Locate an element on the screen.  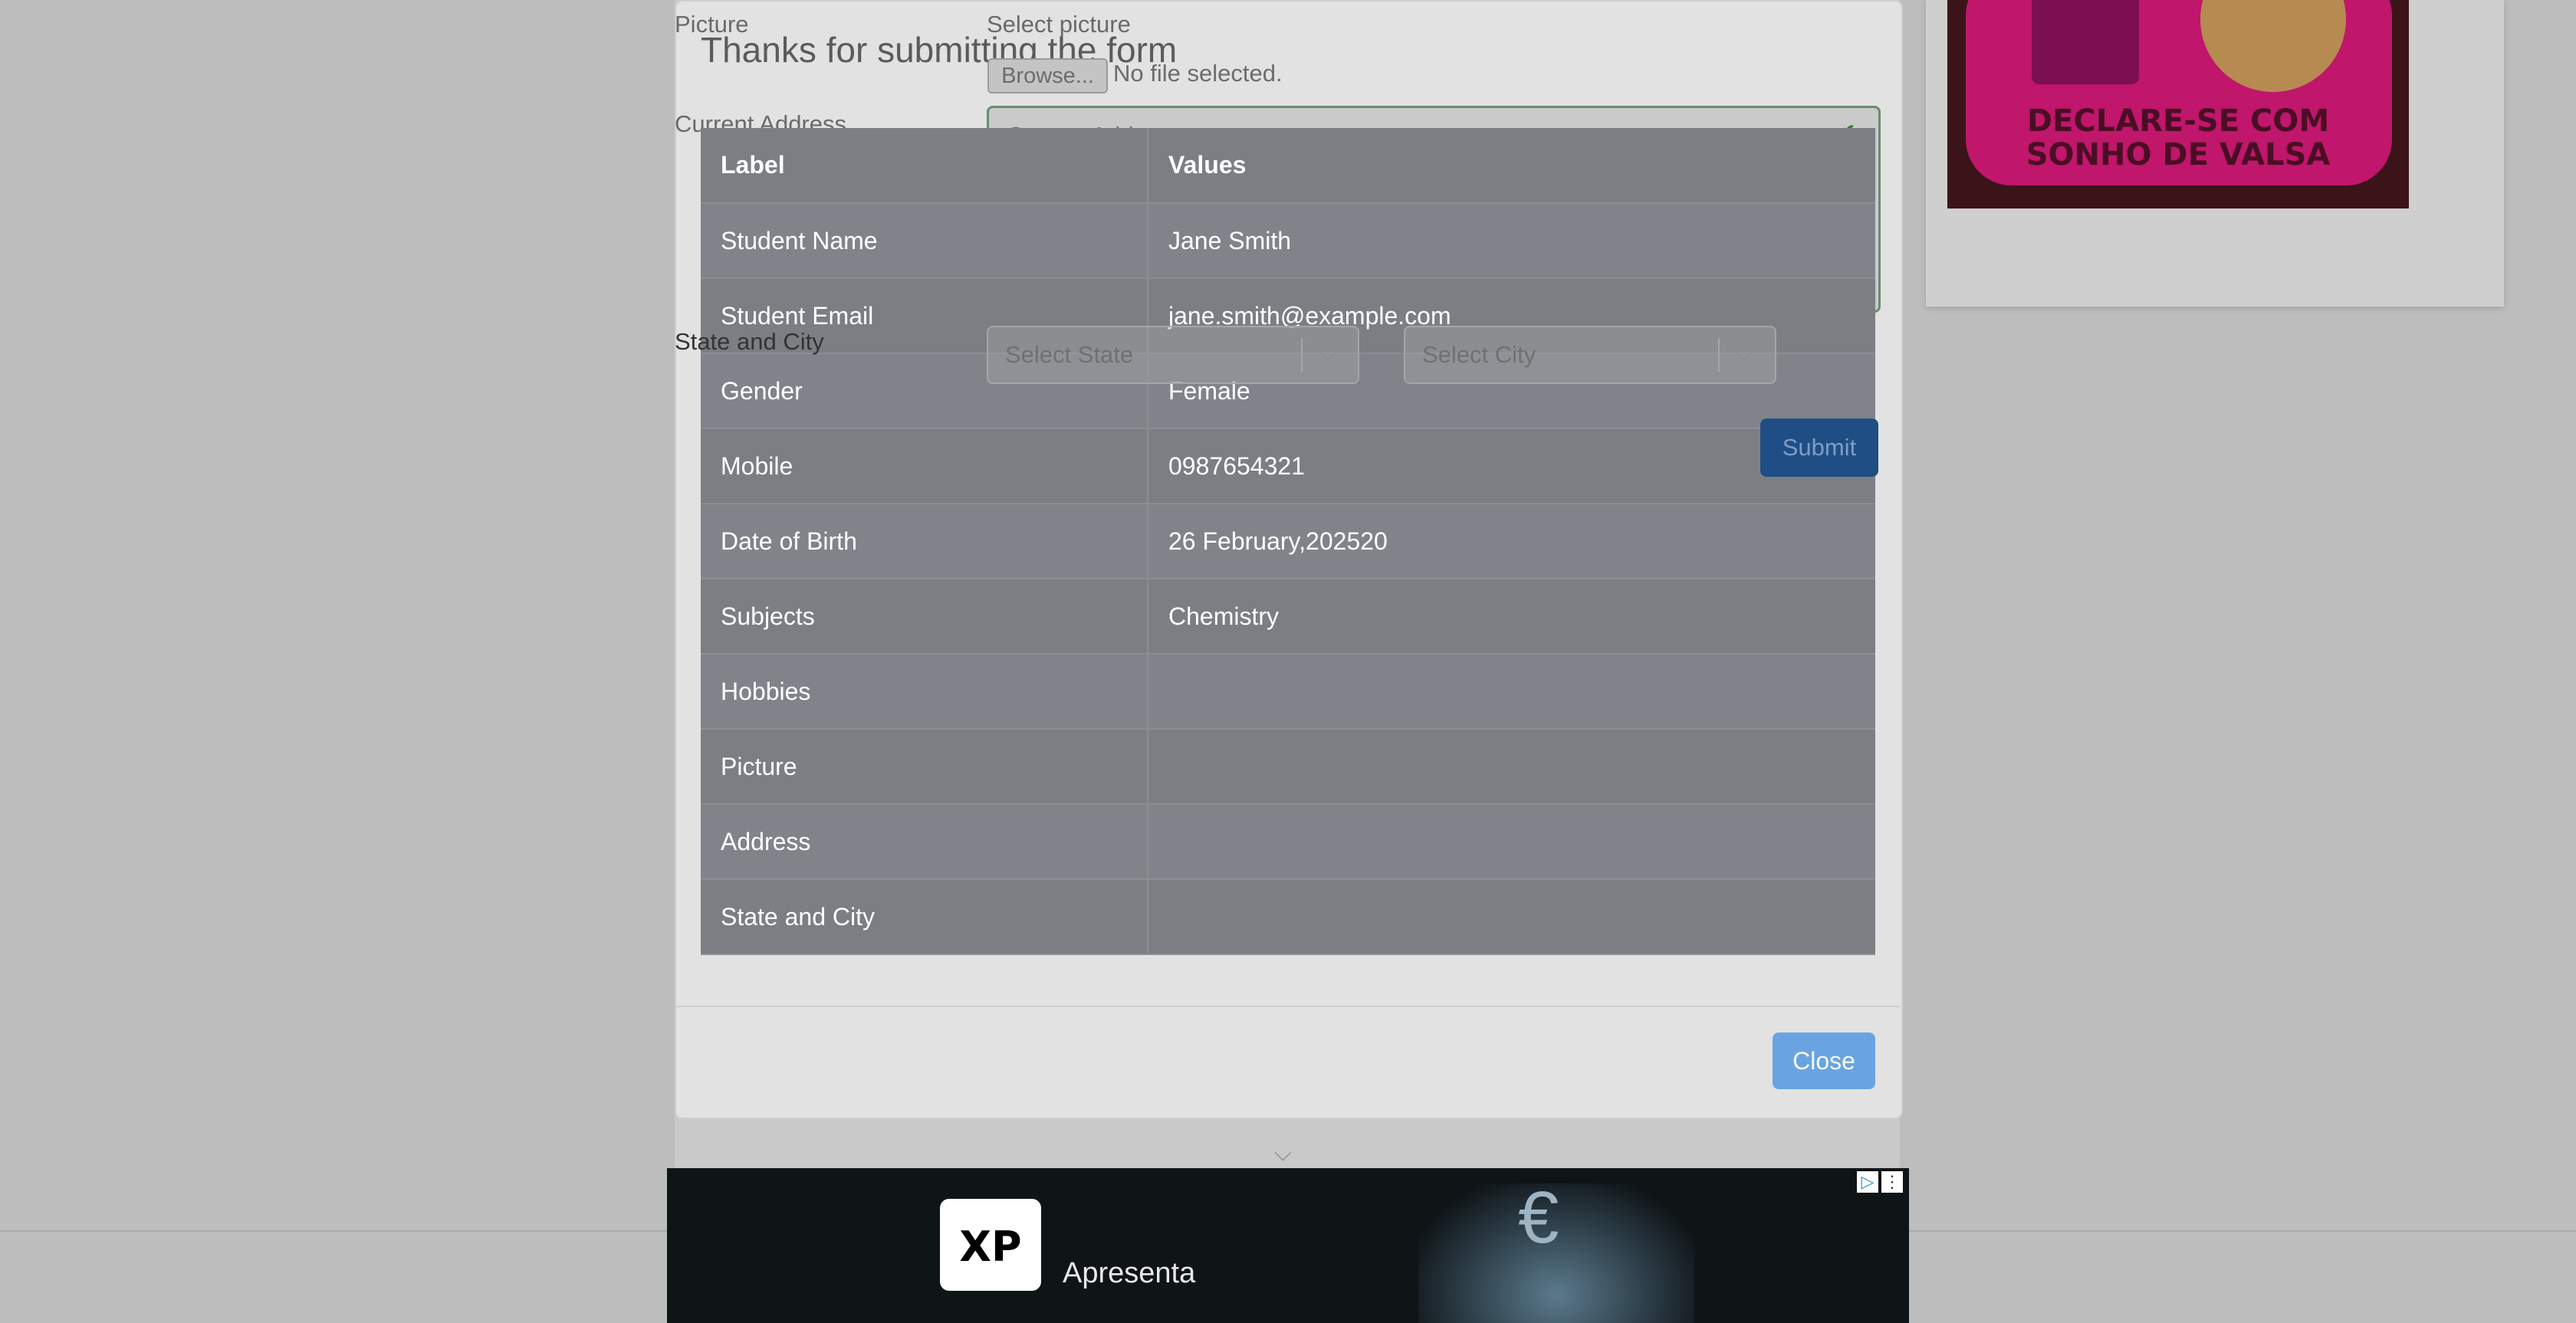
table-header-row: Label Values is located at coordinates (1288, 166).